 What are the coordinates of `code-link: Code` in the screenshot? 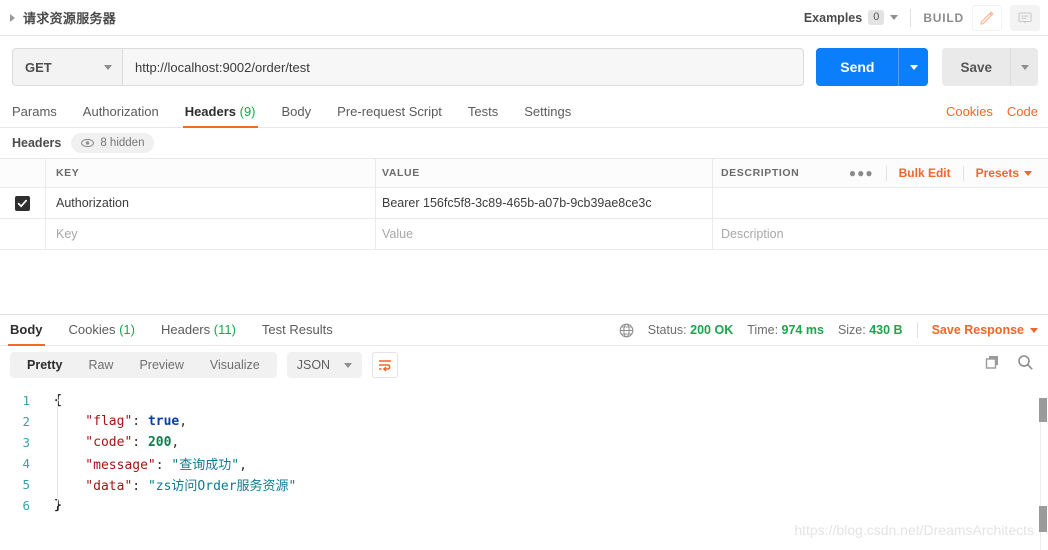 It's located at (1022, 111).